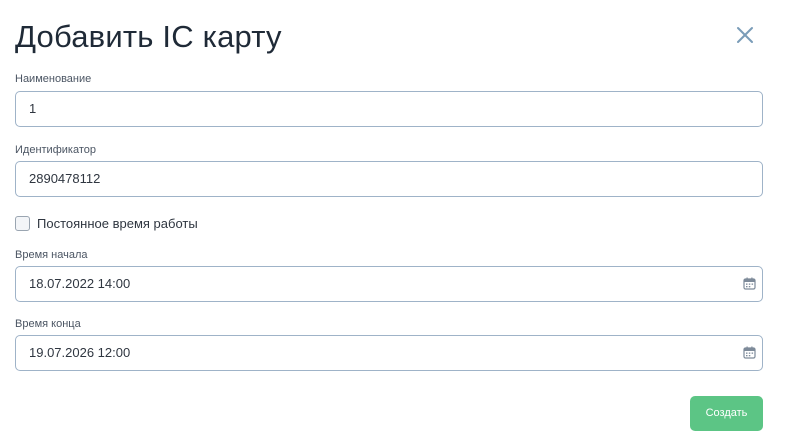 The width and height of the screenshot is (789, 441). I want to click on close-icon, so click(745, 35).